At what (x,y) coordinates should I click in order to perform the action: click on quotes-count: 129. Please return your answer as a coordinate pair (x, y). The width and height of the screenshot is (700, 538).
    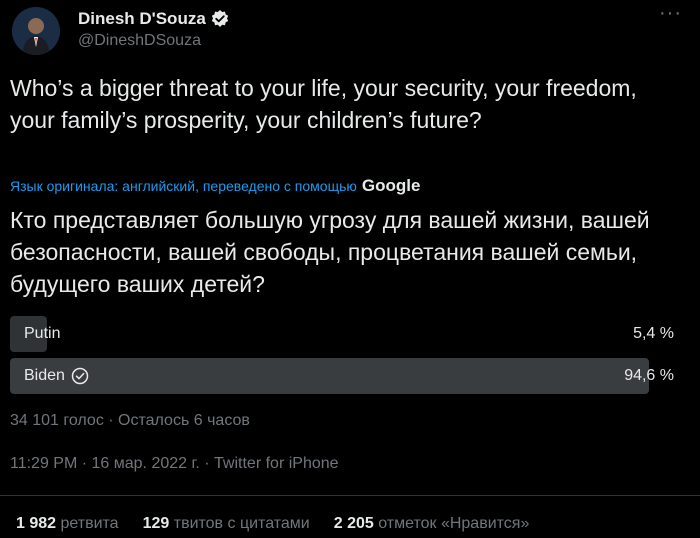
    Looking at the image, I should click on (156, 523).